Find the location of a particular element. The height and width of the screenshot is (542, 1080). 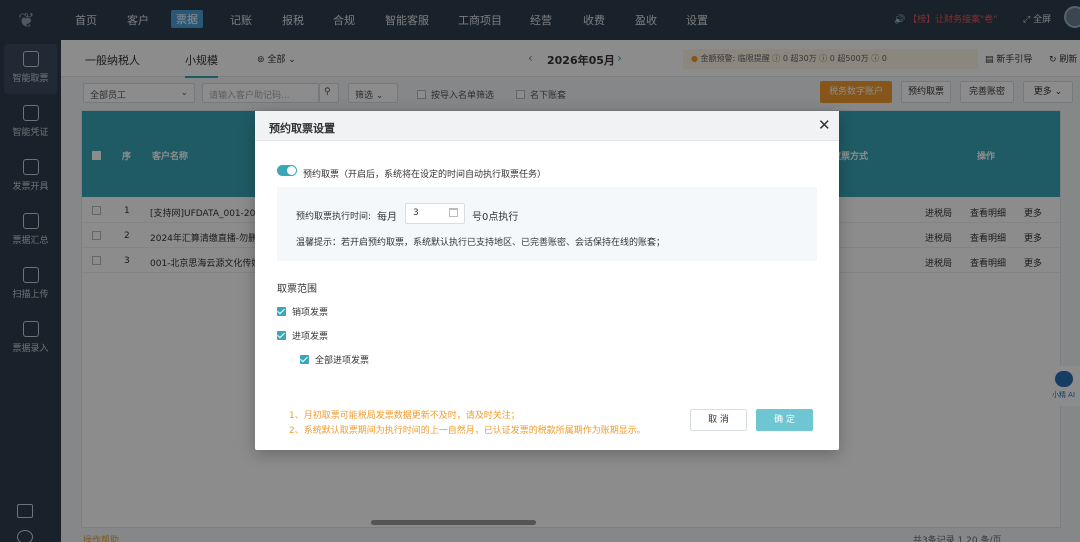

schedule-label: 预约取票执行时间: is located at coordinates (334, 217).